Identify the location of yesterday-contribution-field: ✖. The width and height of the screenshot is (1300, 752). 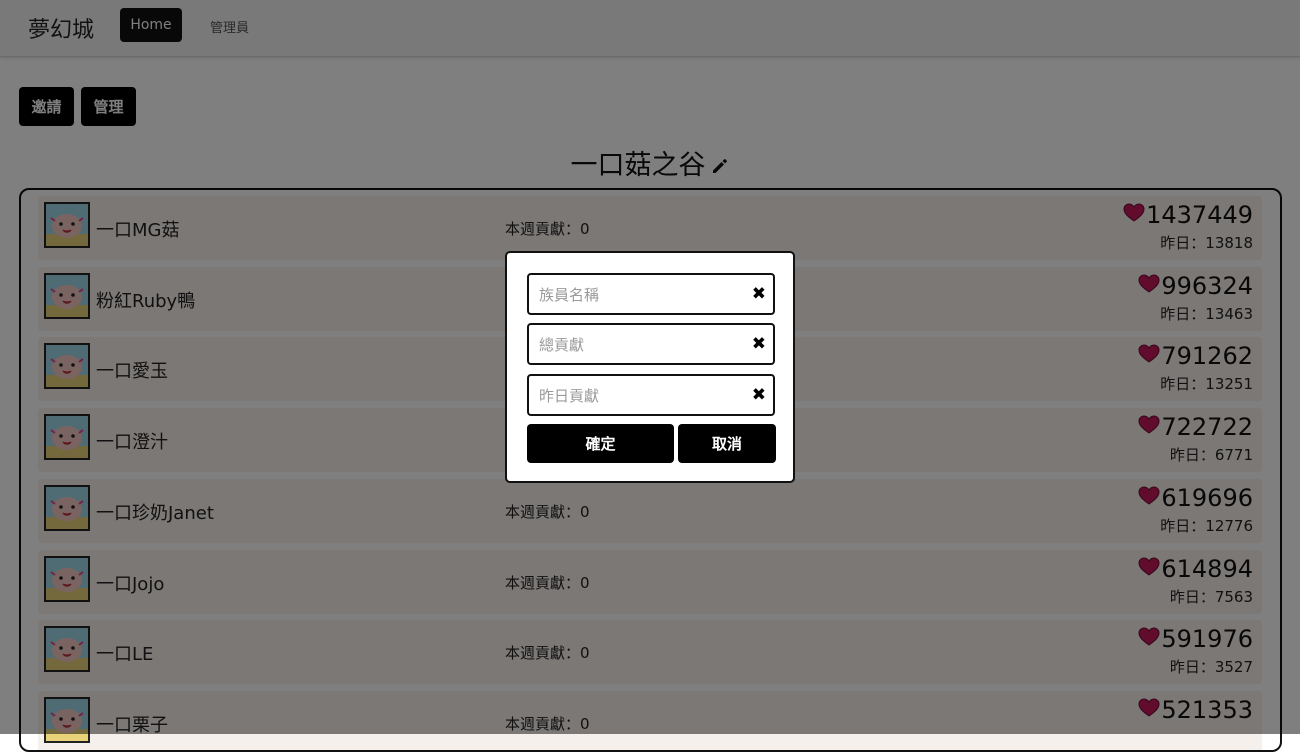
(651, 395).